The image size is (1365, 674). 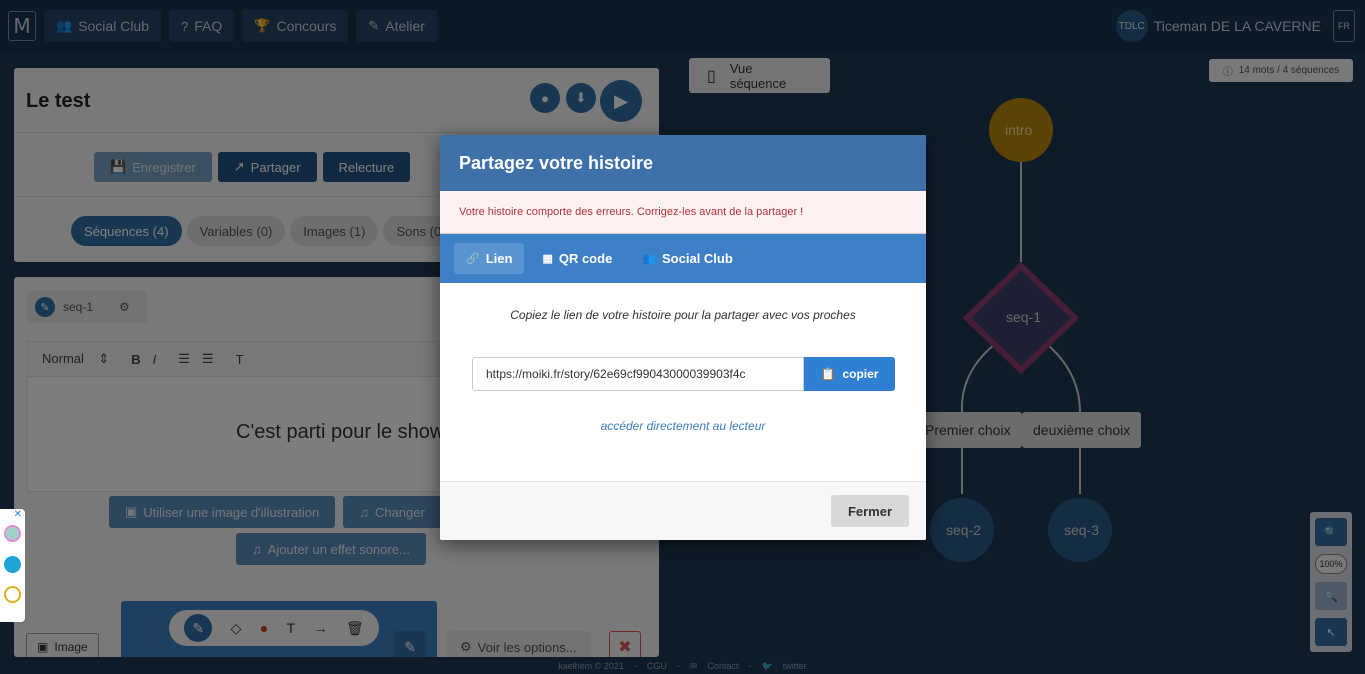 I want to click on close-icon: ✕, so click(x=18, y=514).